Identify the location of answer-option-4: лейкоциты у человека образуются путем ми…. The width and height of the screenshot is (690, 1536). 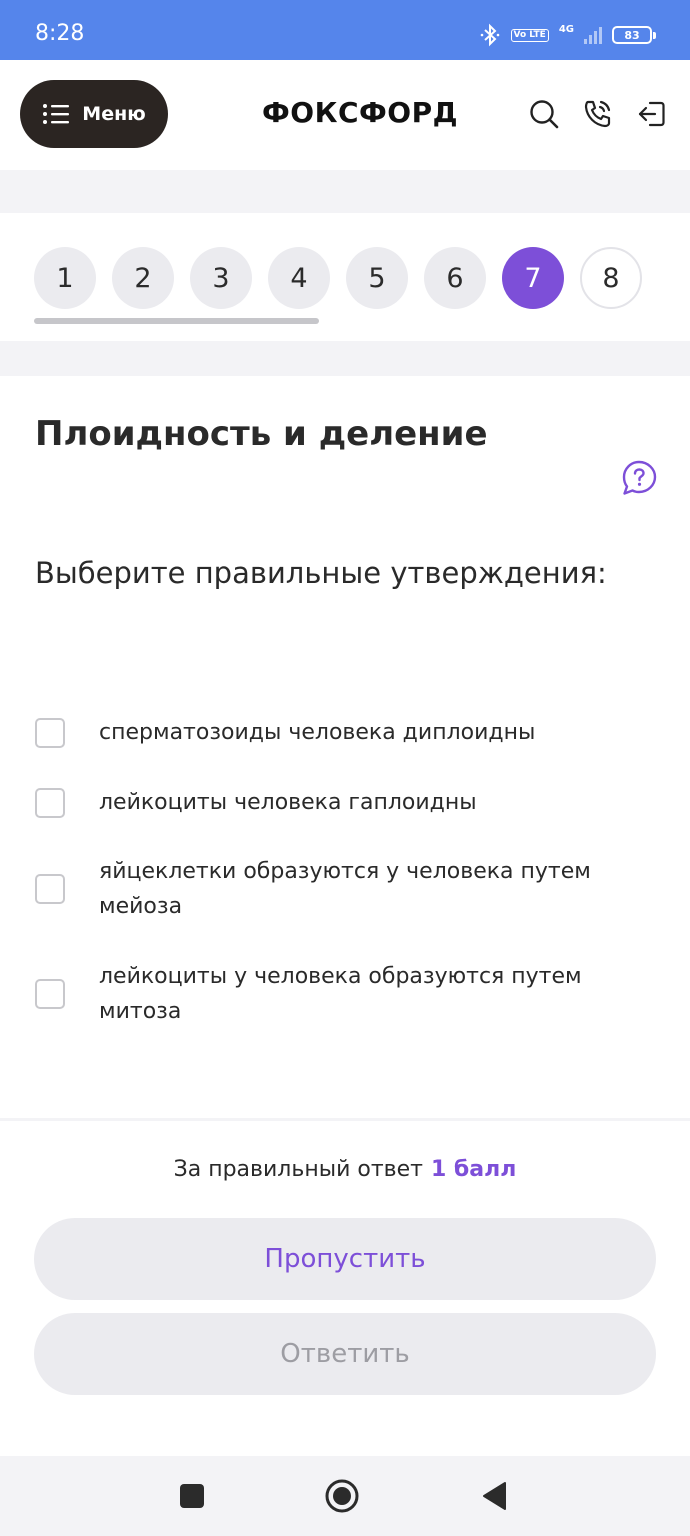
(345, 994).